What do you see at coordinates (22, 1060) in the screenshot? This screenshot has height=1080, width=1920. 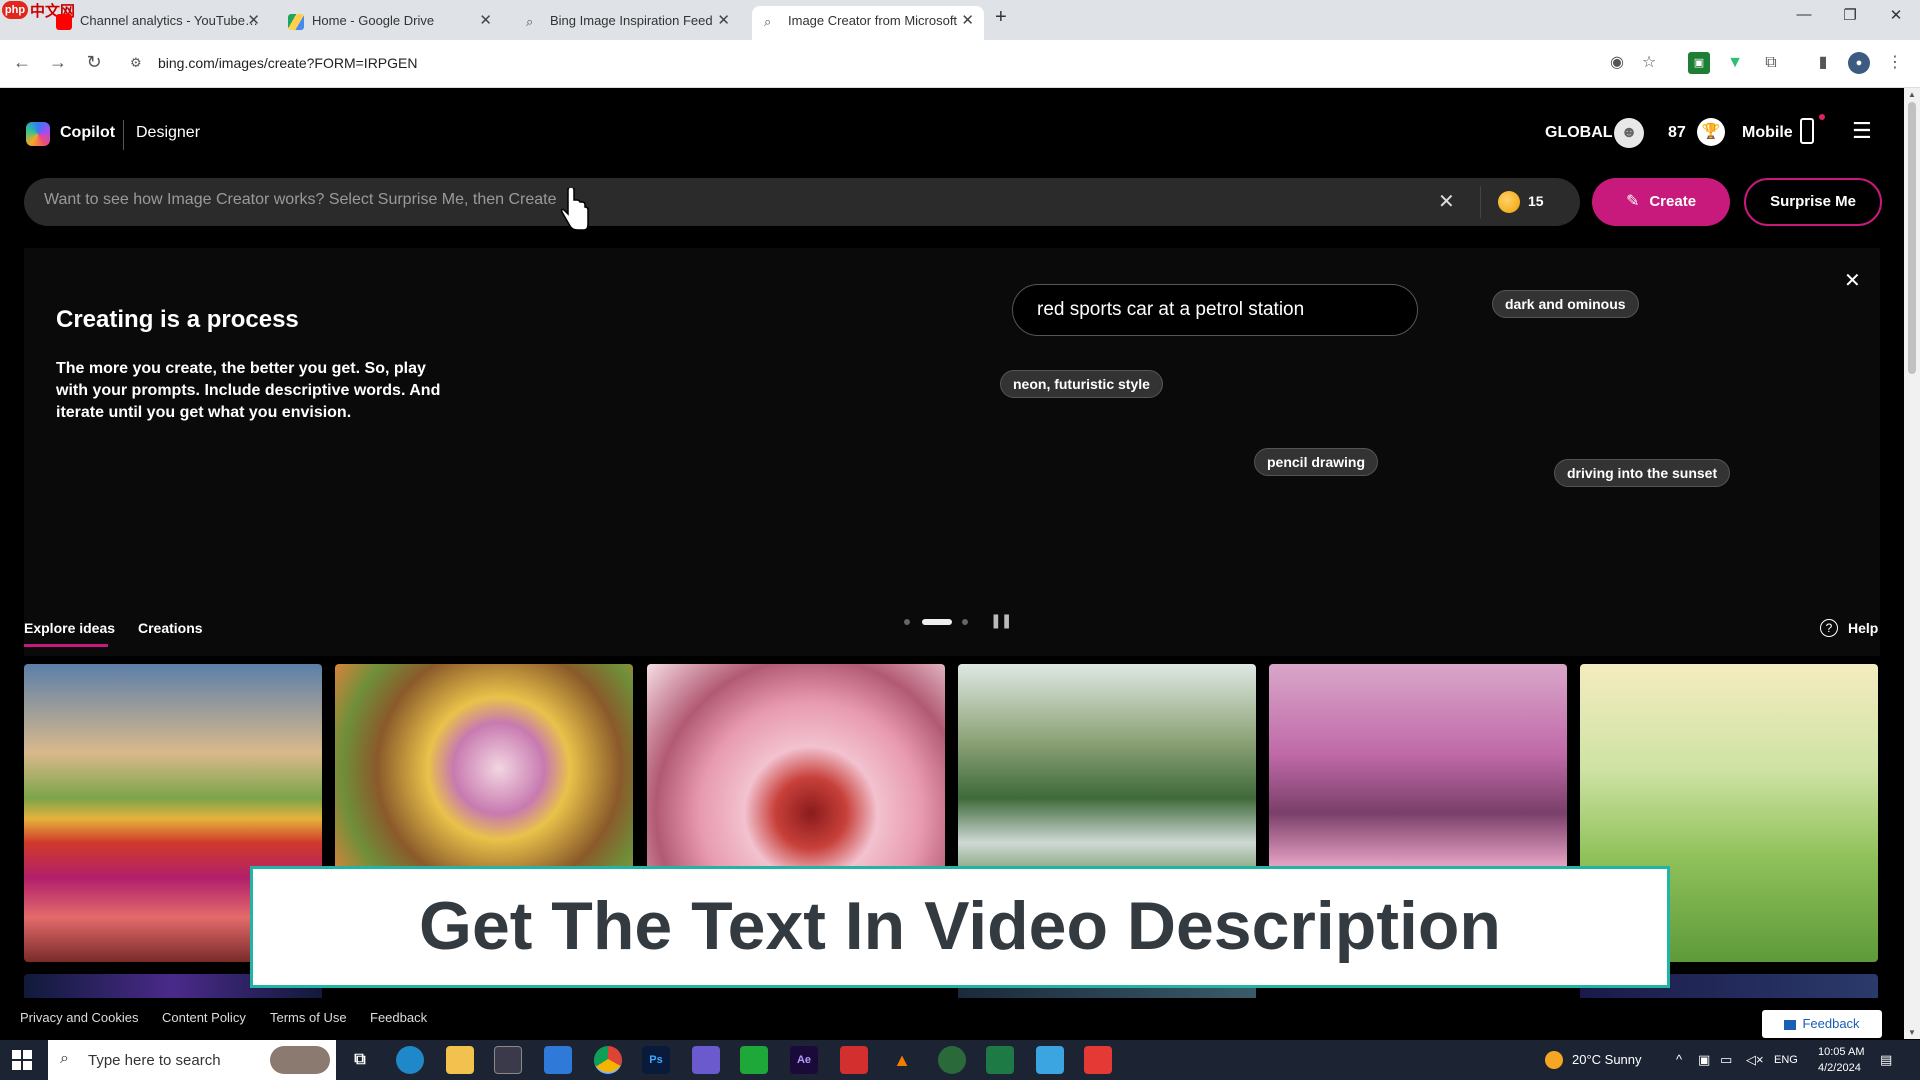 I see `windows-start-icon` at bounding box center [22, 1060].